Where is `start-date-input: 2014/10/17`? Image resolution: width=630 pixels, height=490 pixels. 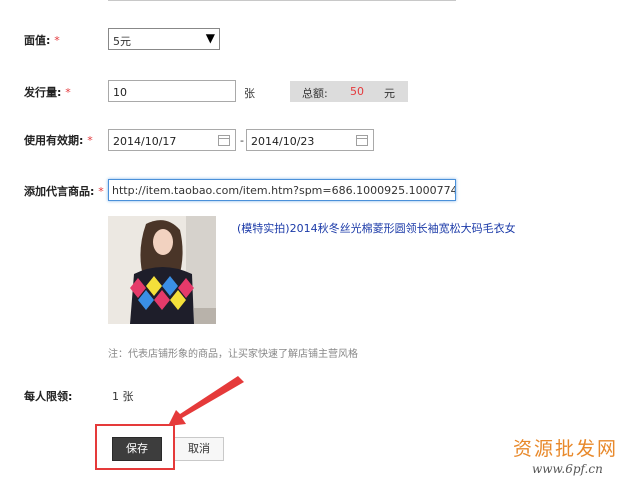 start-date-input: 2014/10/17 is located at coordinates (172, 140).